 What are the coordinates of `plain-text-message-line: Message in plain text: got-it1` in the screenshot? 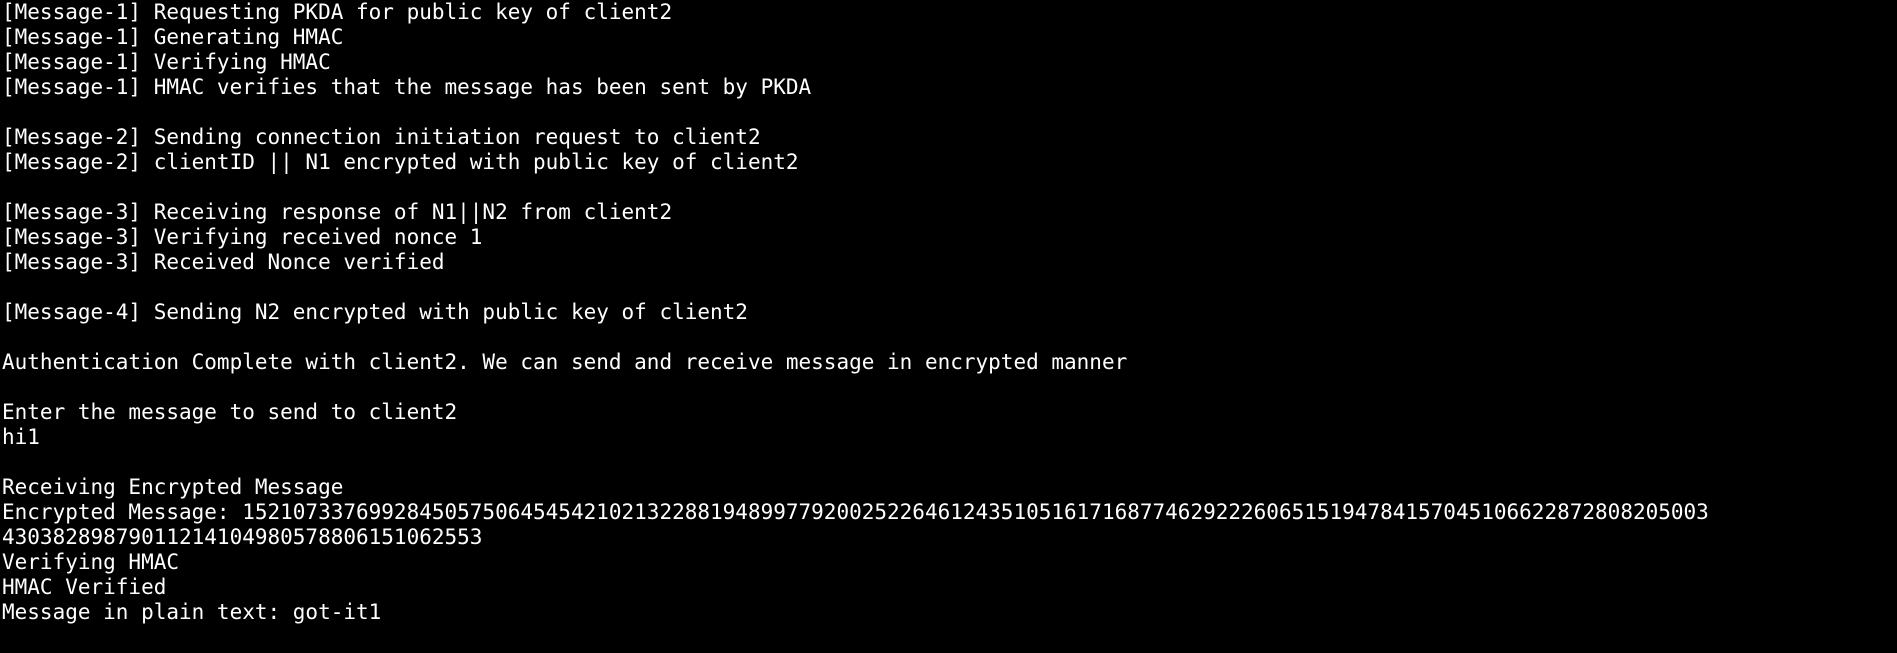 It's located at (192, 612).